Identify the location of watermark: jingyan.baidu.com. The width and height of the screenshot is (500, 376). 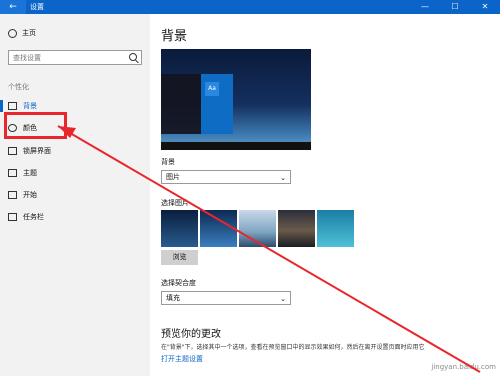
(463, 367).